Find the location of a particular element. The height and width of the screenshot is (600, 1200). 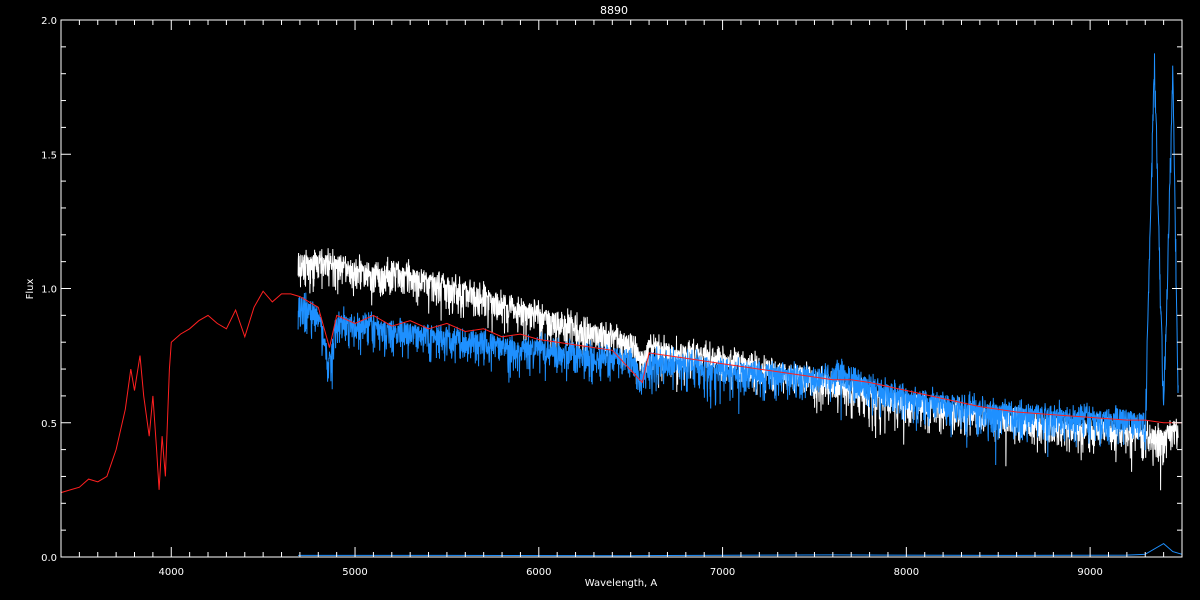

x-tick-label: 6000 is located at coordinates (538, 572).